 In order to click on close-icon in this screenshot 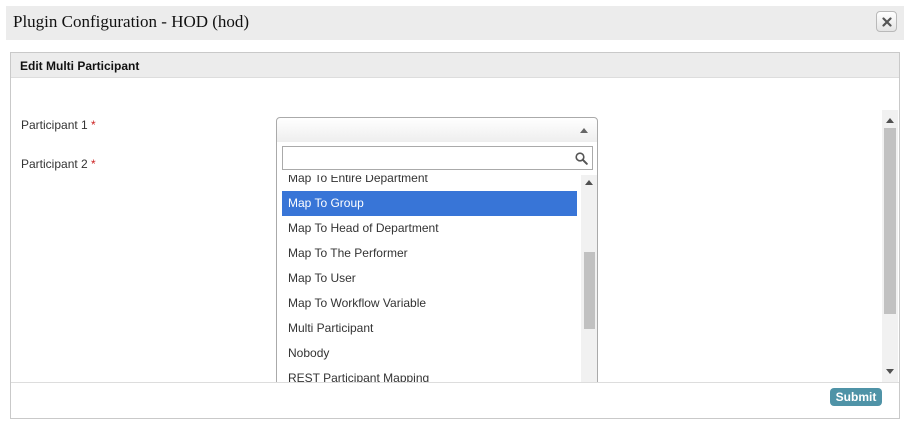, I will do `click(887, 22)`.